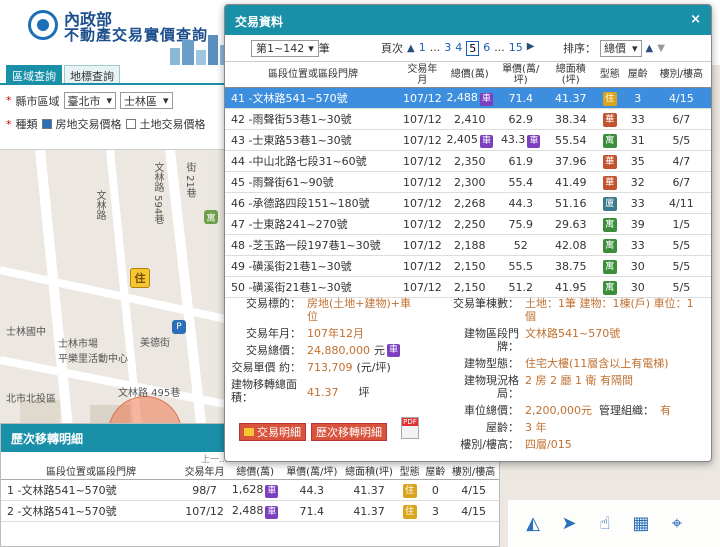 The height and width of the screenshot is (547, 720). Describe the element at coordinates (285, 48) in the screenshot. I see `page-range-select: 第1~142 ▾` at that location.